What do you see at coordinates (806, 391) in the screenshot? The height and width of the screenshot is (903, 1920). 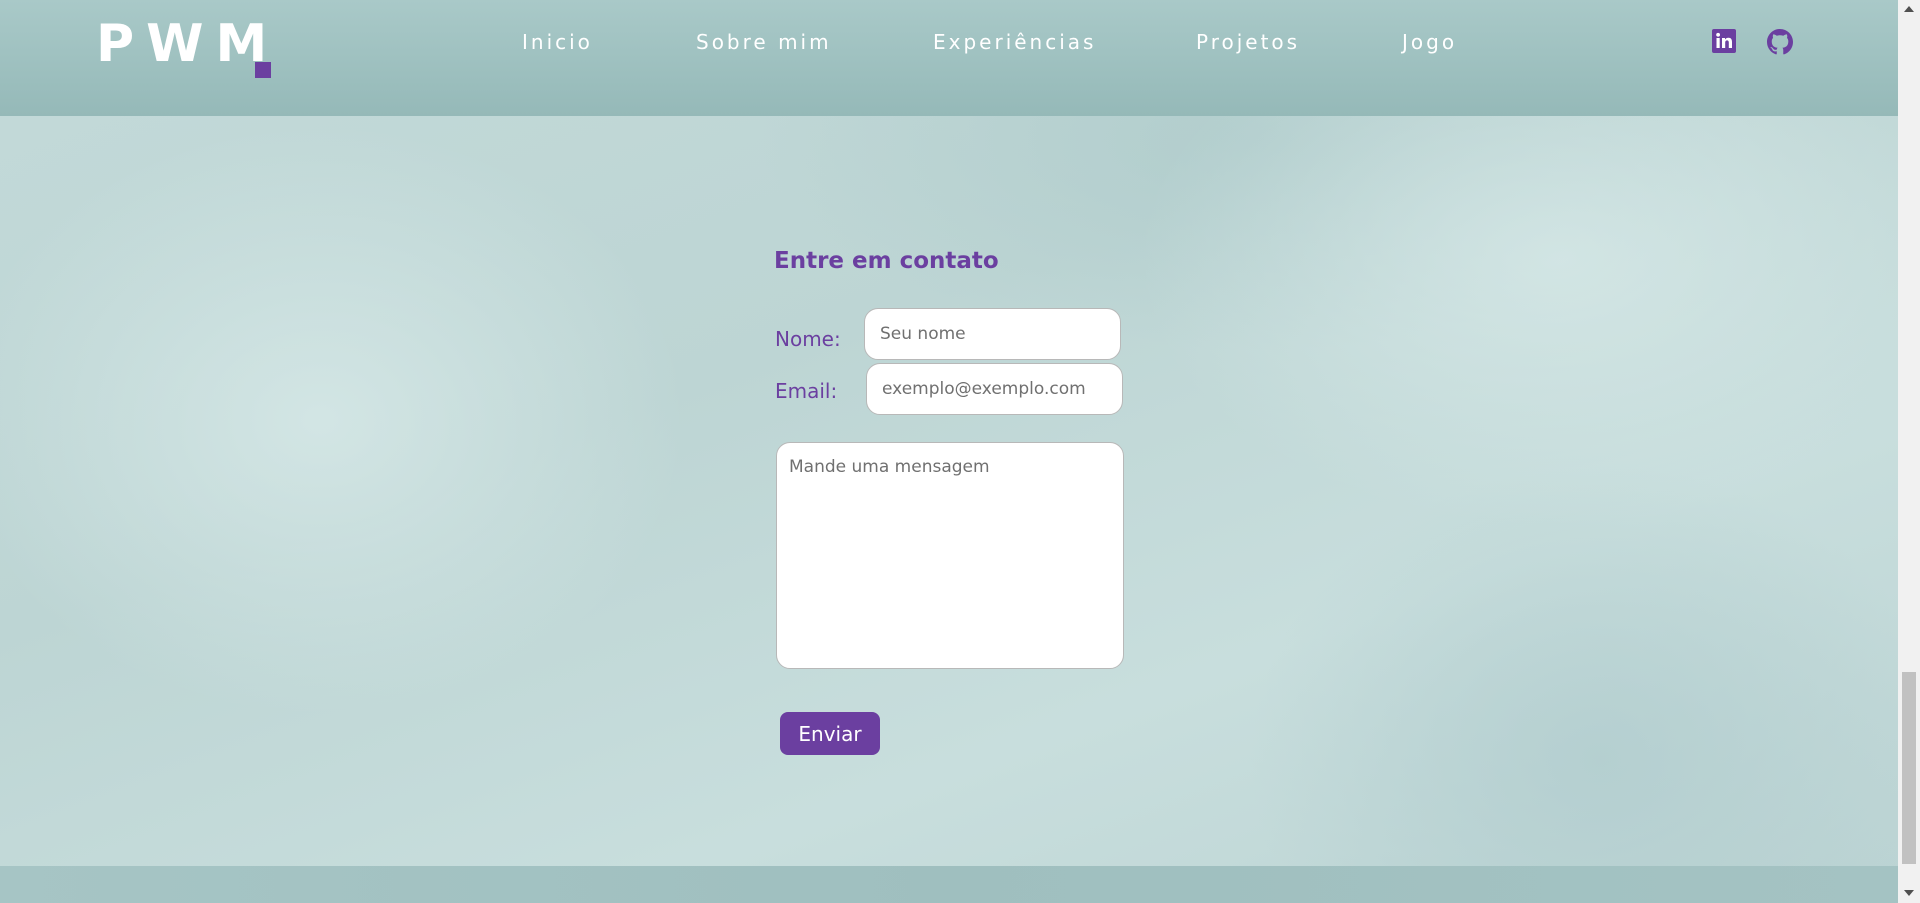 I see `email-label: Email:` at bounding box center [806, 391].